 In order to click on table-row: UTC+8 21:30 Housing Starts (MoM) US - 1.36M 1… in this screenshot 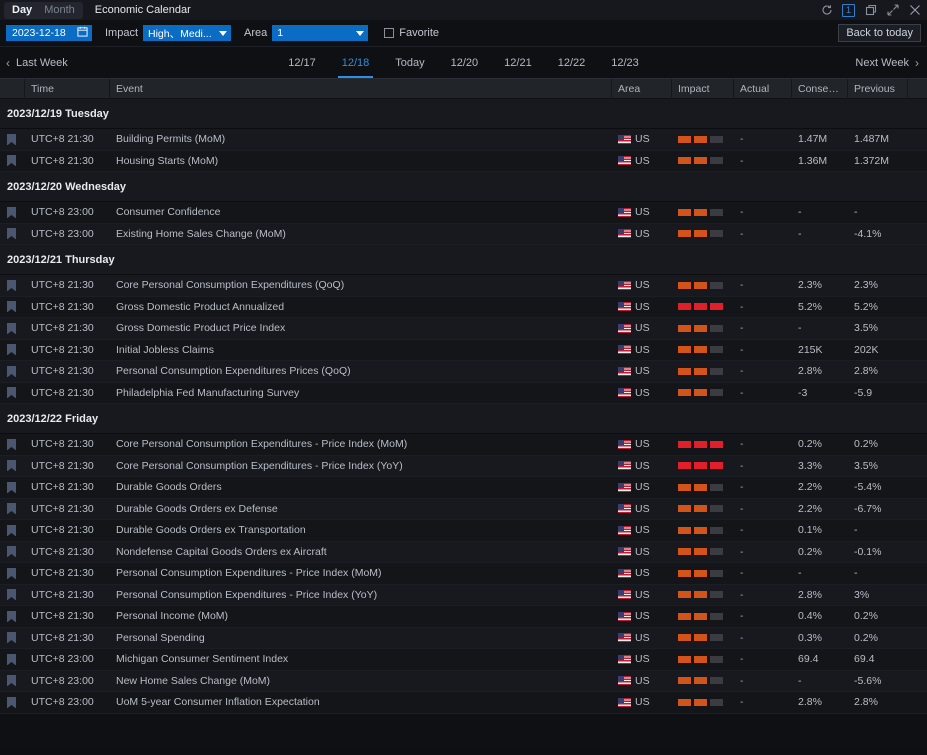, I will do `click(463, 161)`.